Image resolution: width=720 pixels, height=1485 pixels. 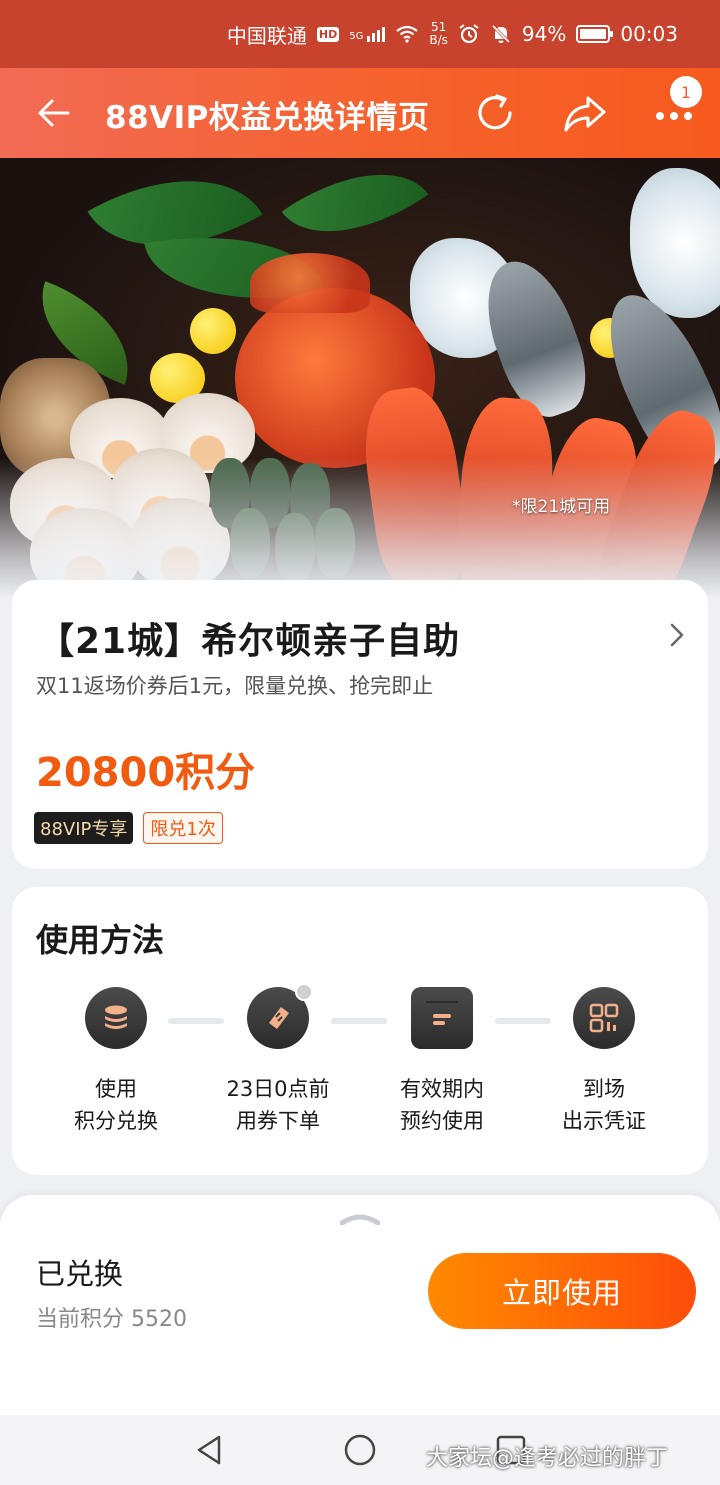 What do you see at coordinates (146, 773) in the screenshot?
I see `product-price: 20800积分` at bounding box center [146, 773].